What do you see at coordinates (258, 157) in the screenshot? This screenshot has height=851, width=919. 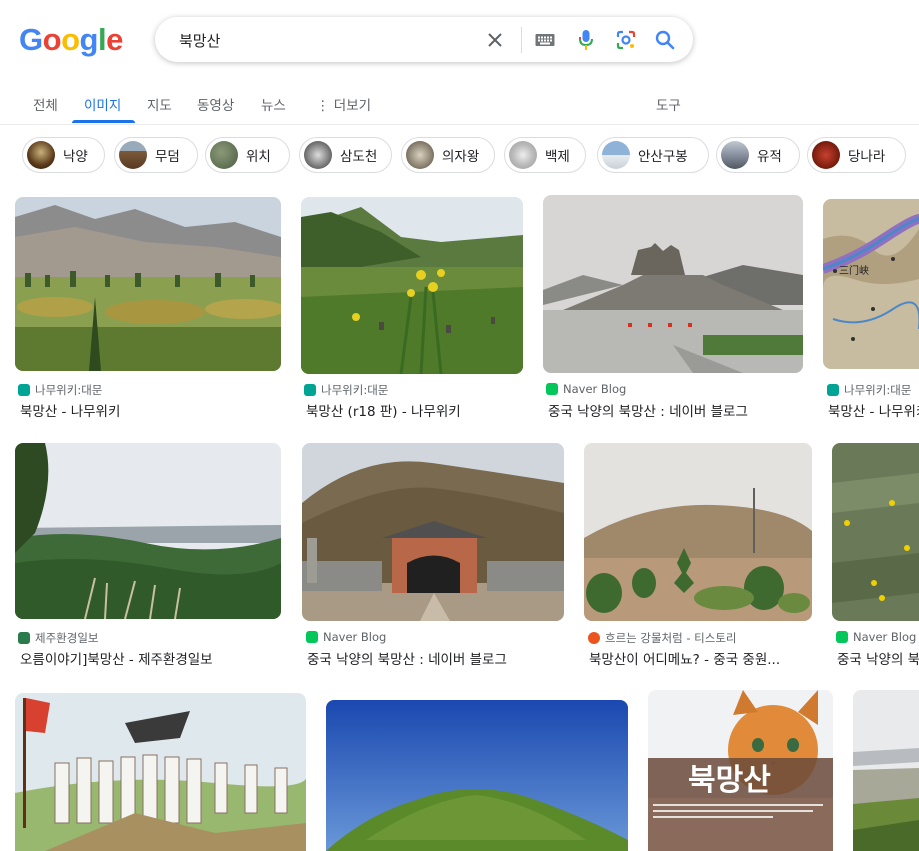 I see `chip-label: 위치` at bounding box center [258, 157].